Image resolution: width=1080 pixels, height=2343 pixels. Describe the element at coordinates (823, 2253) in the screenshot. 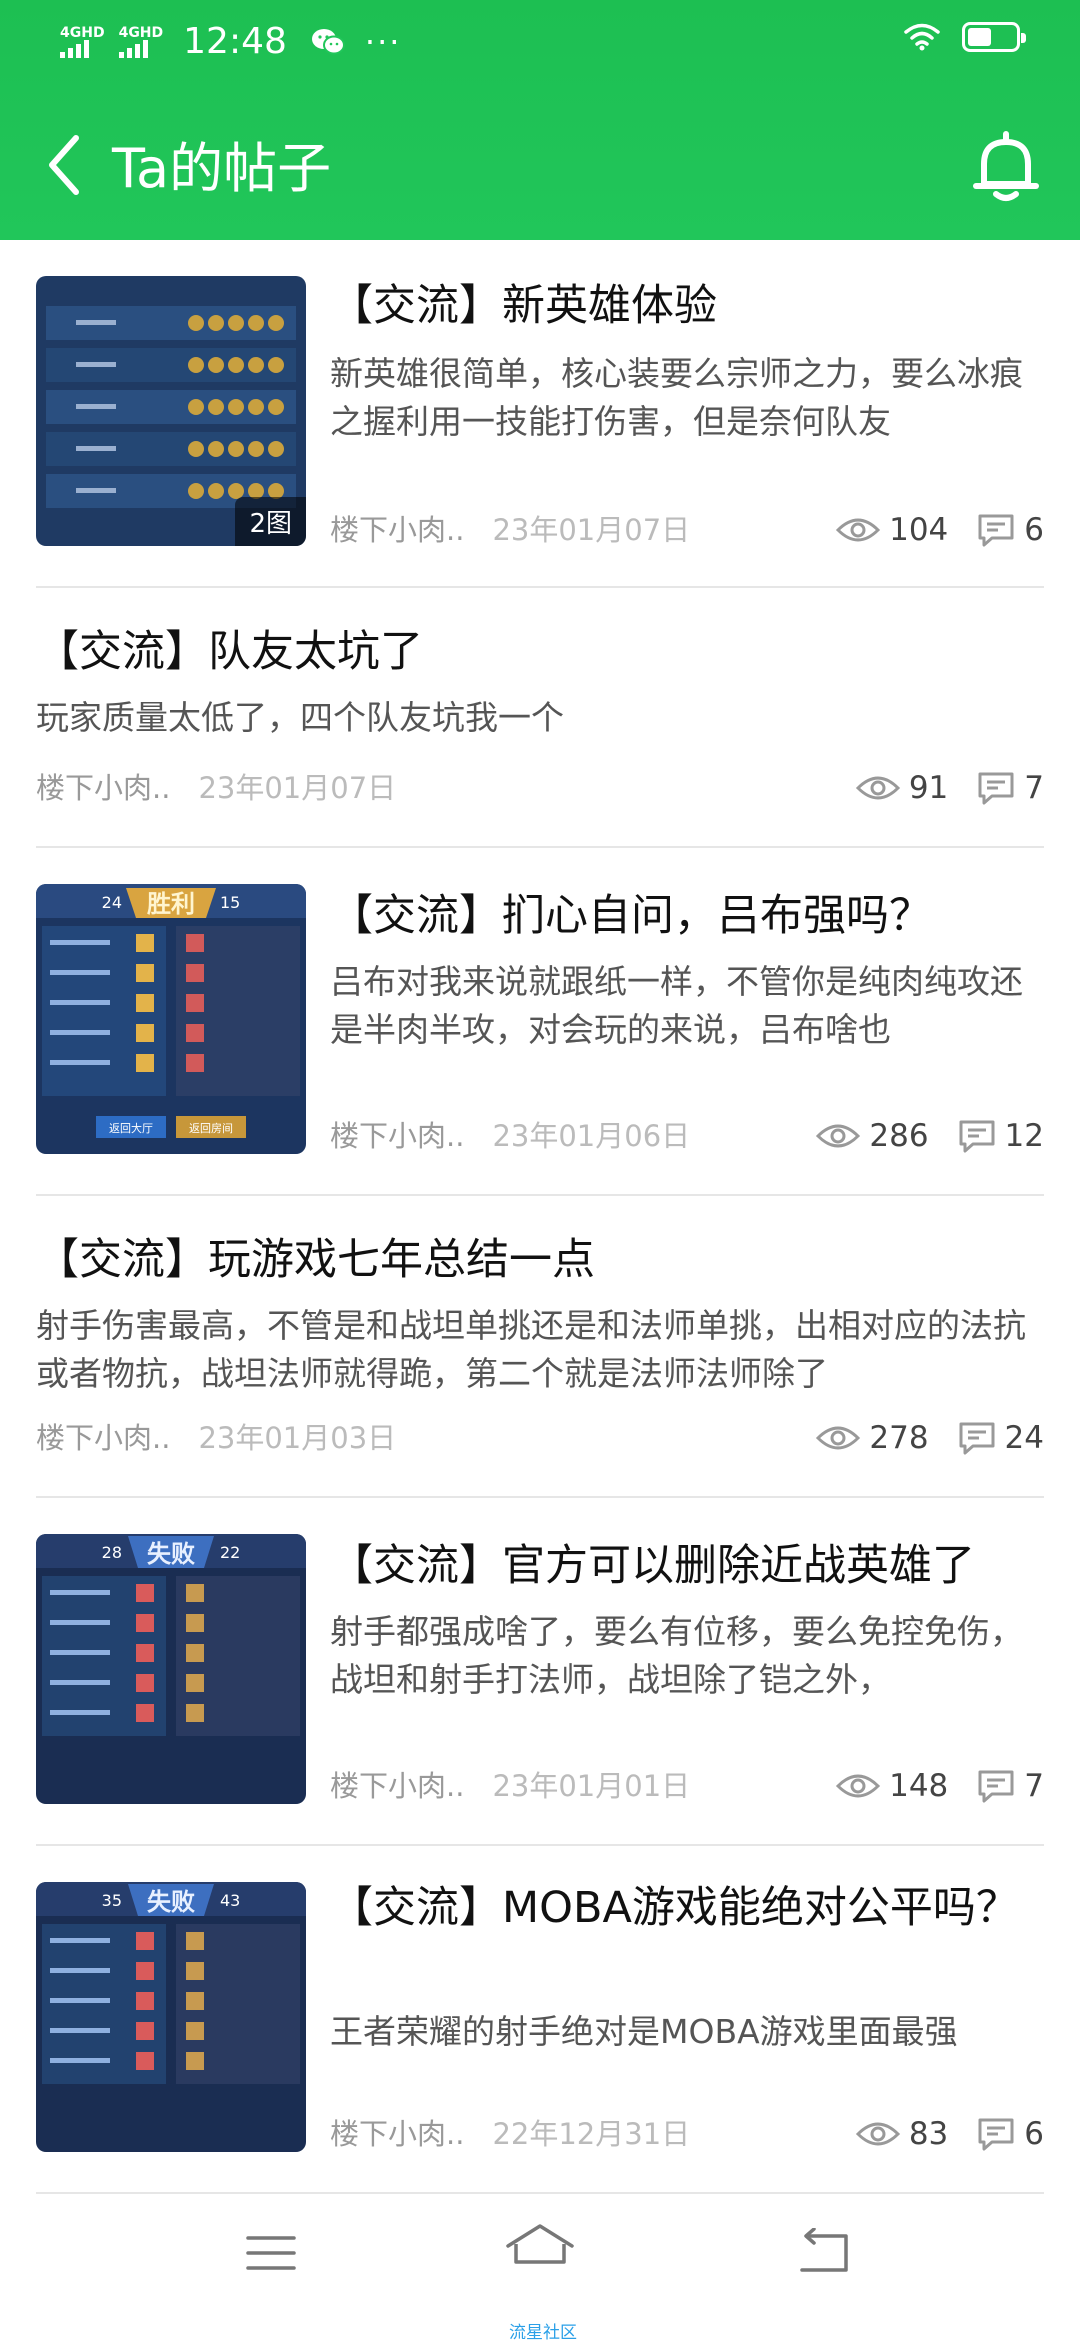

I see `back-nav-icon` at that location.